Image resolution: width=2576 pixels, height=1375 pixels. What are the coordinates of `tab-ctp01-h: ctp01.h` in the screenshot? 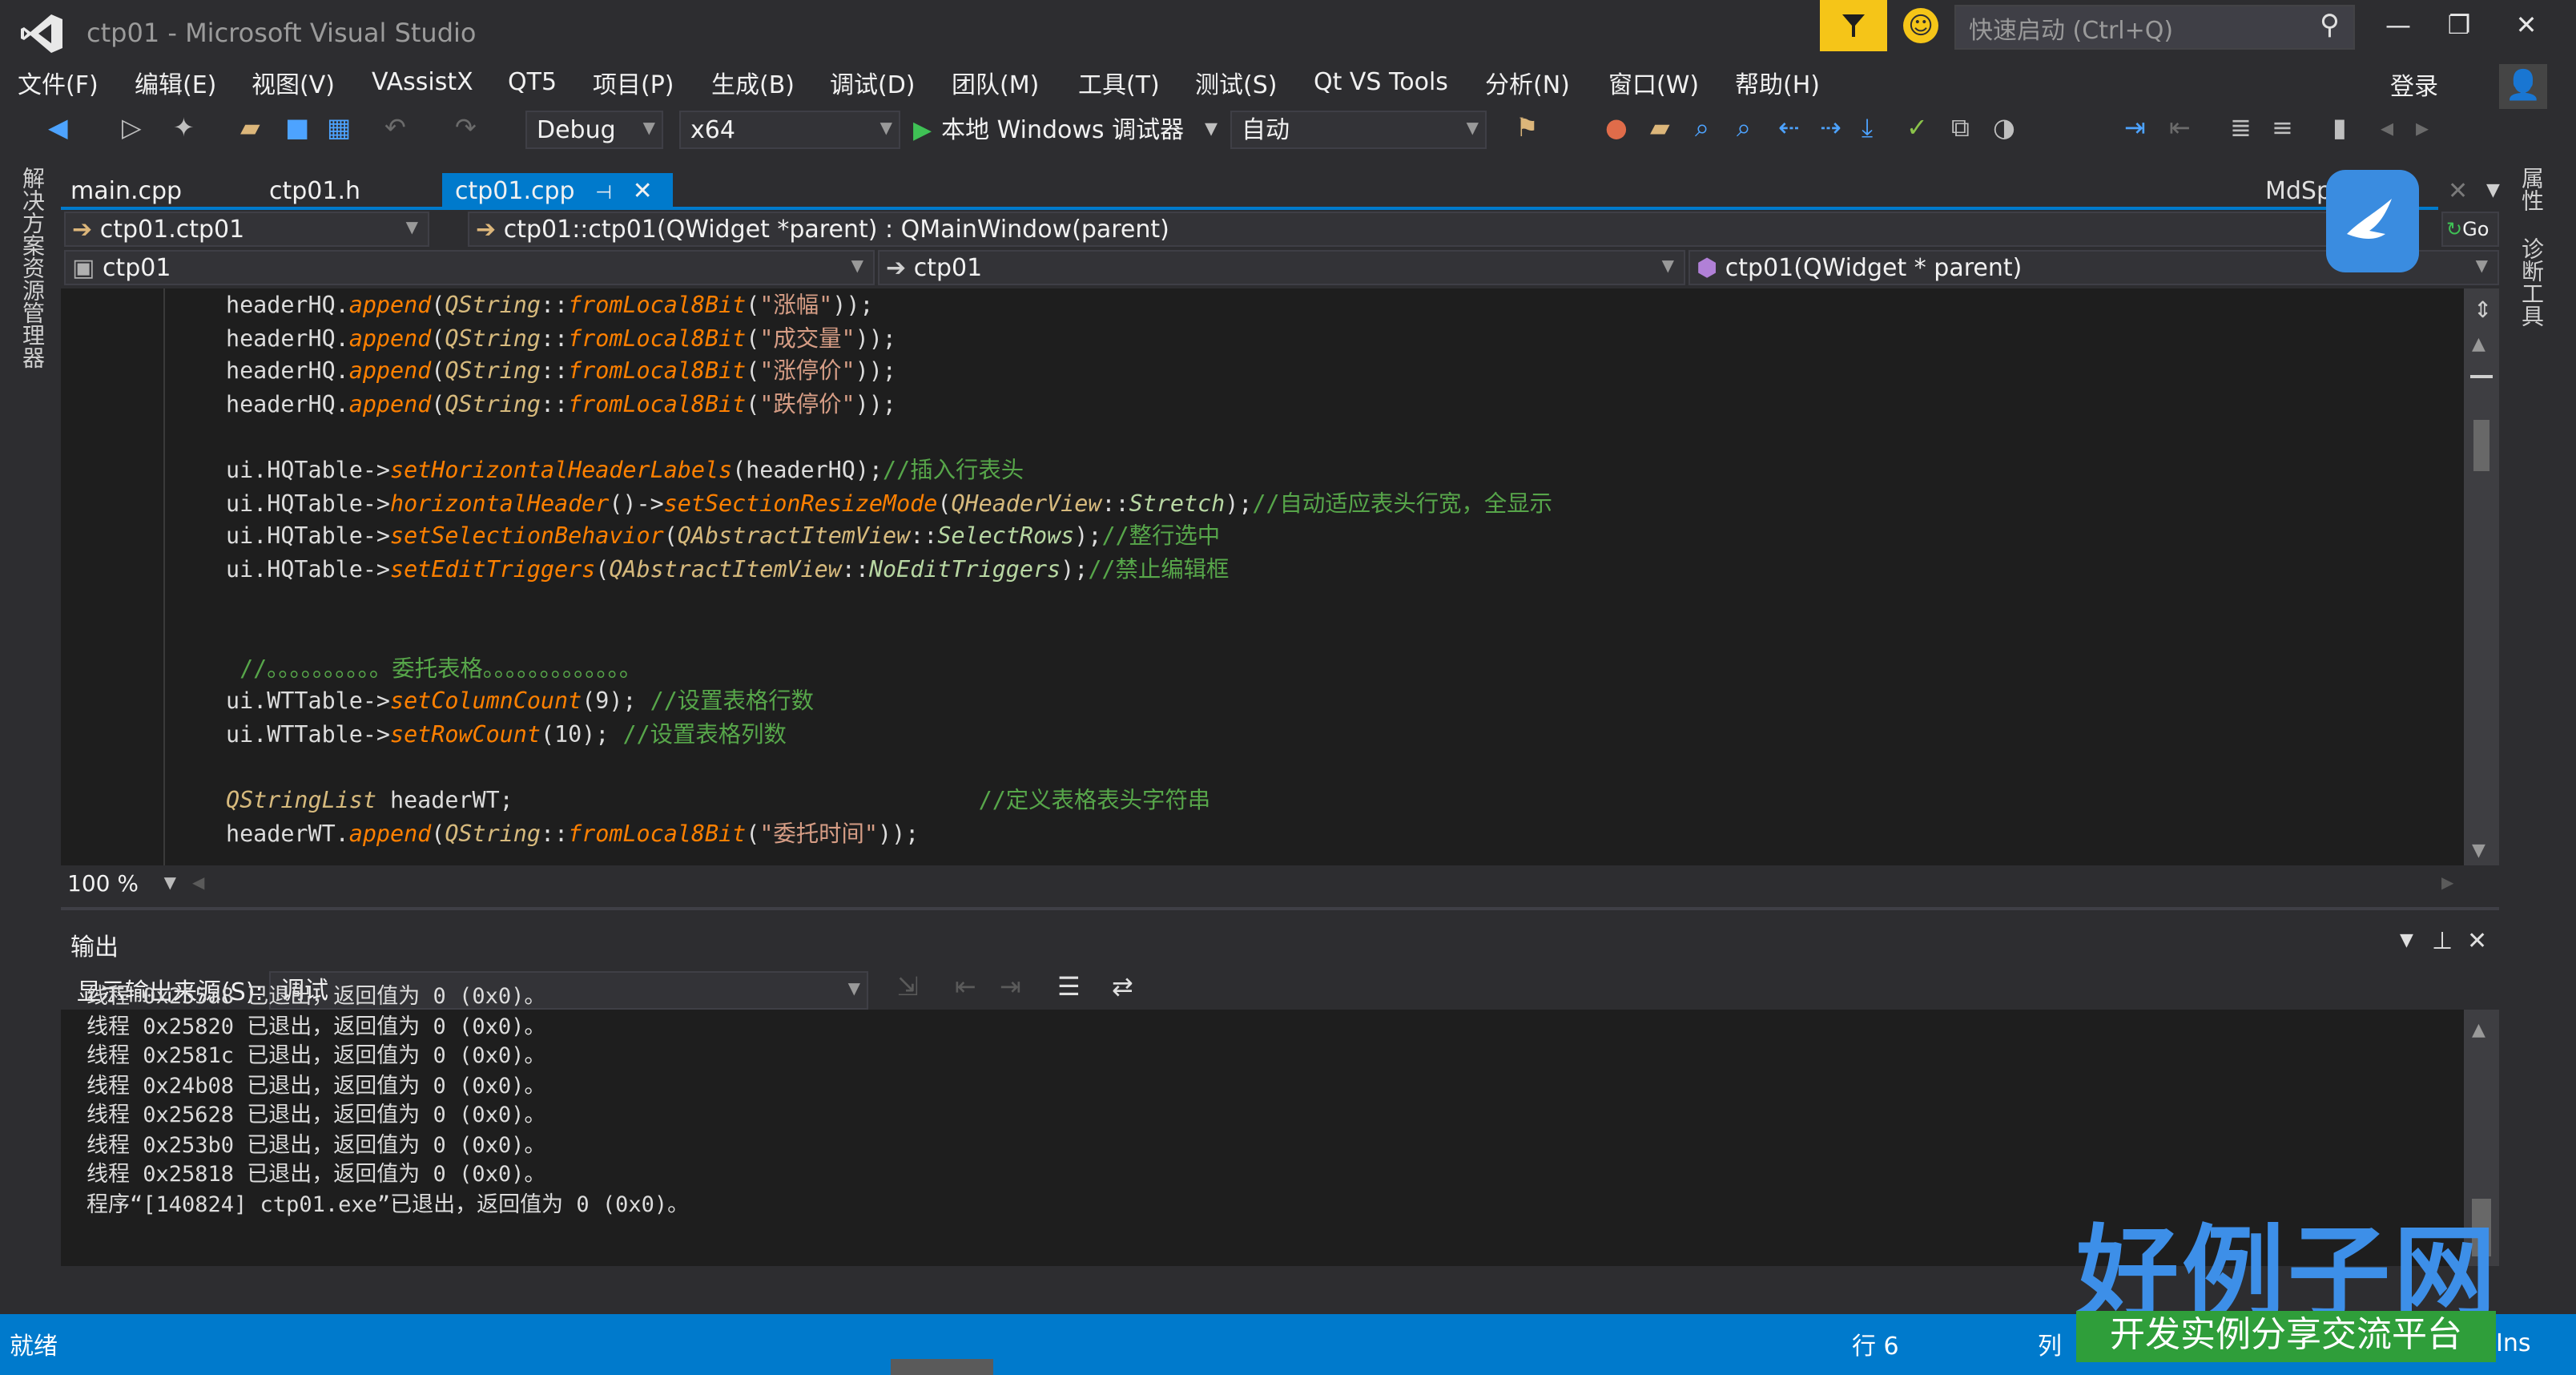 It's located at (314, 190).